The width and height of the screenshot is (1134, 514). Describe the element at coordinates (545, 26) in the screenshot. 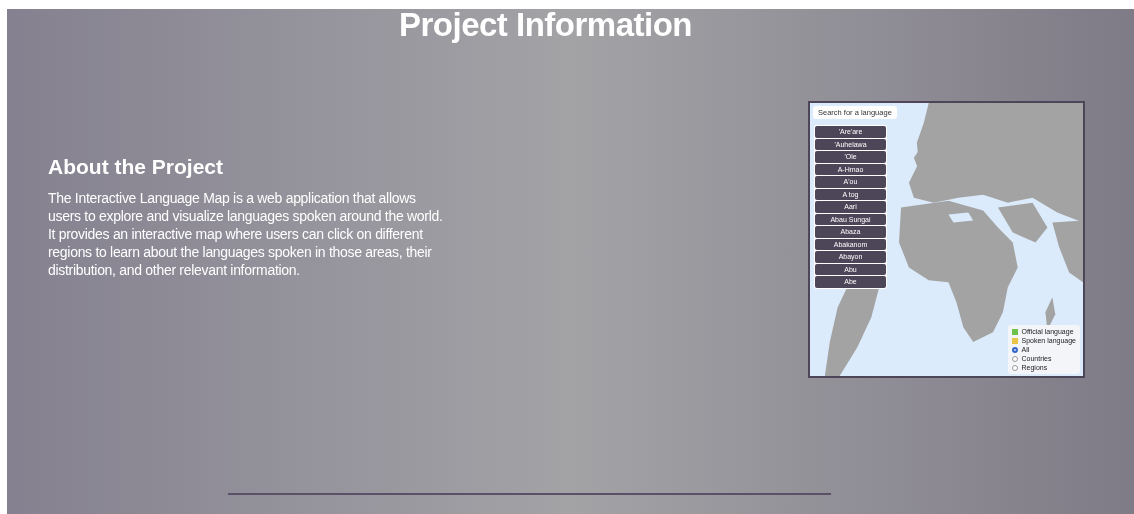

I see `page-title: Project Information` at that location.